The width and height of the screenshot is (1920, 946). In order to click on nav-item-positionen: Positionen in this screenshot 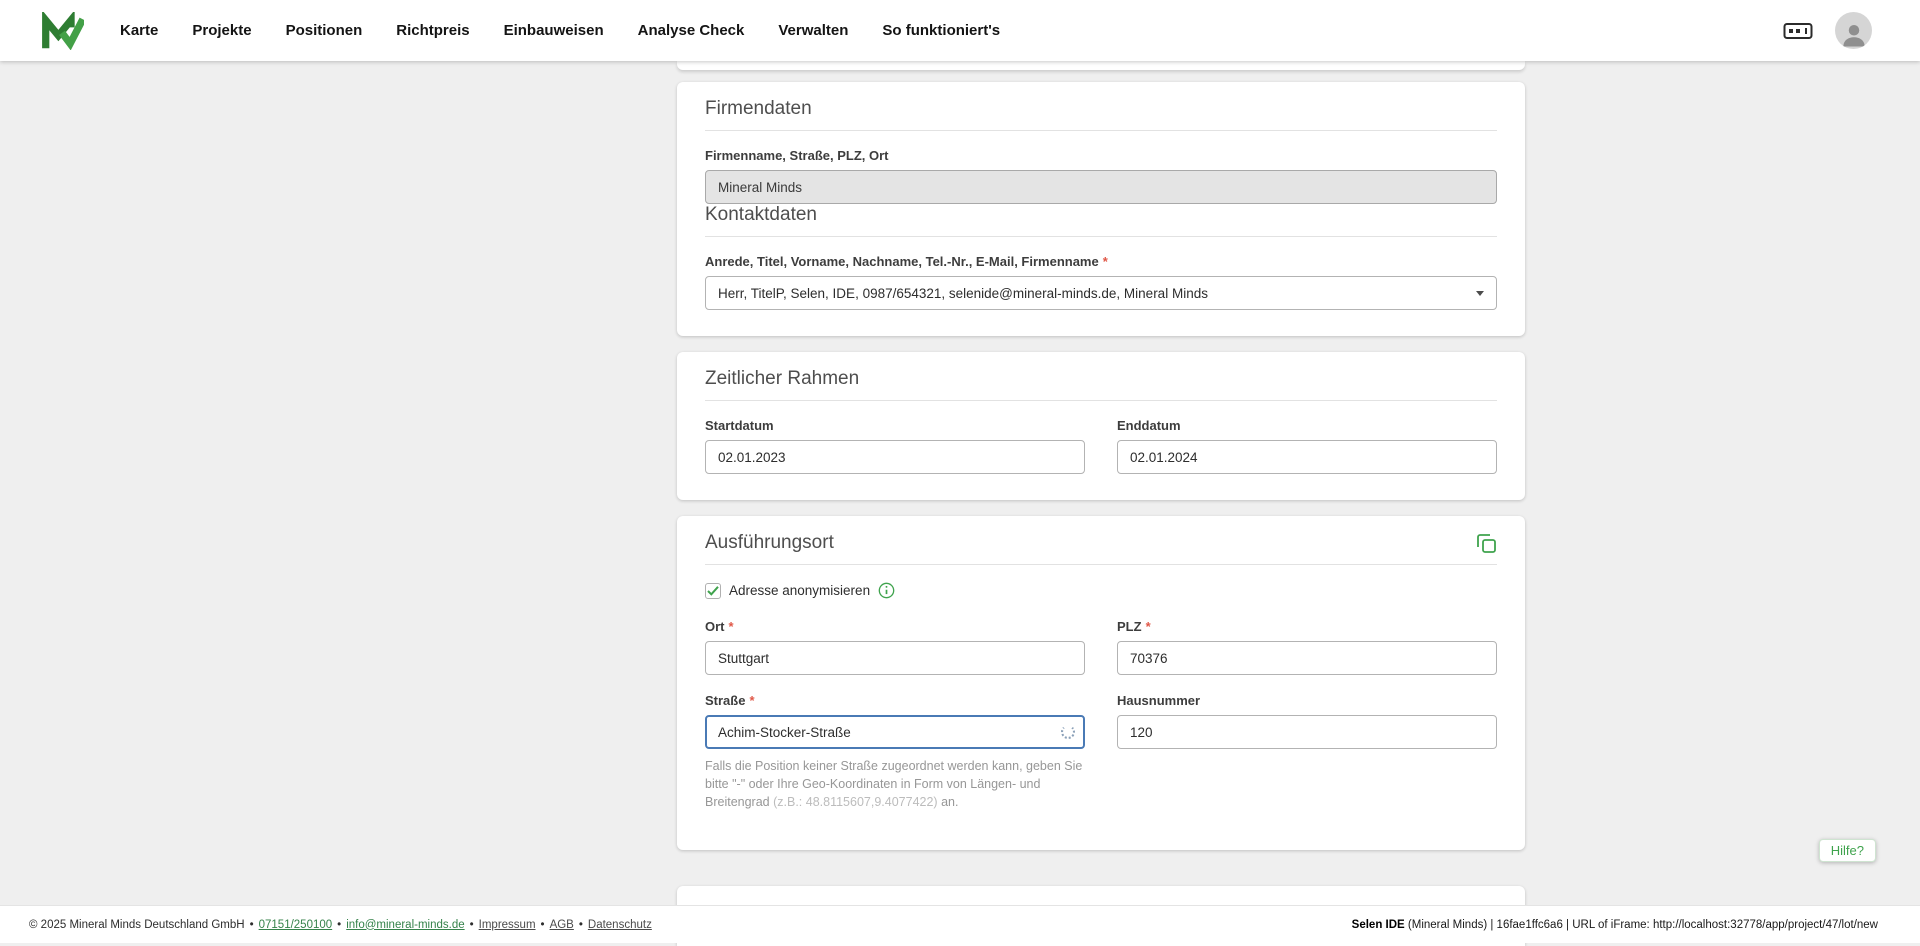, I will do `click(324, 30)`.